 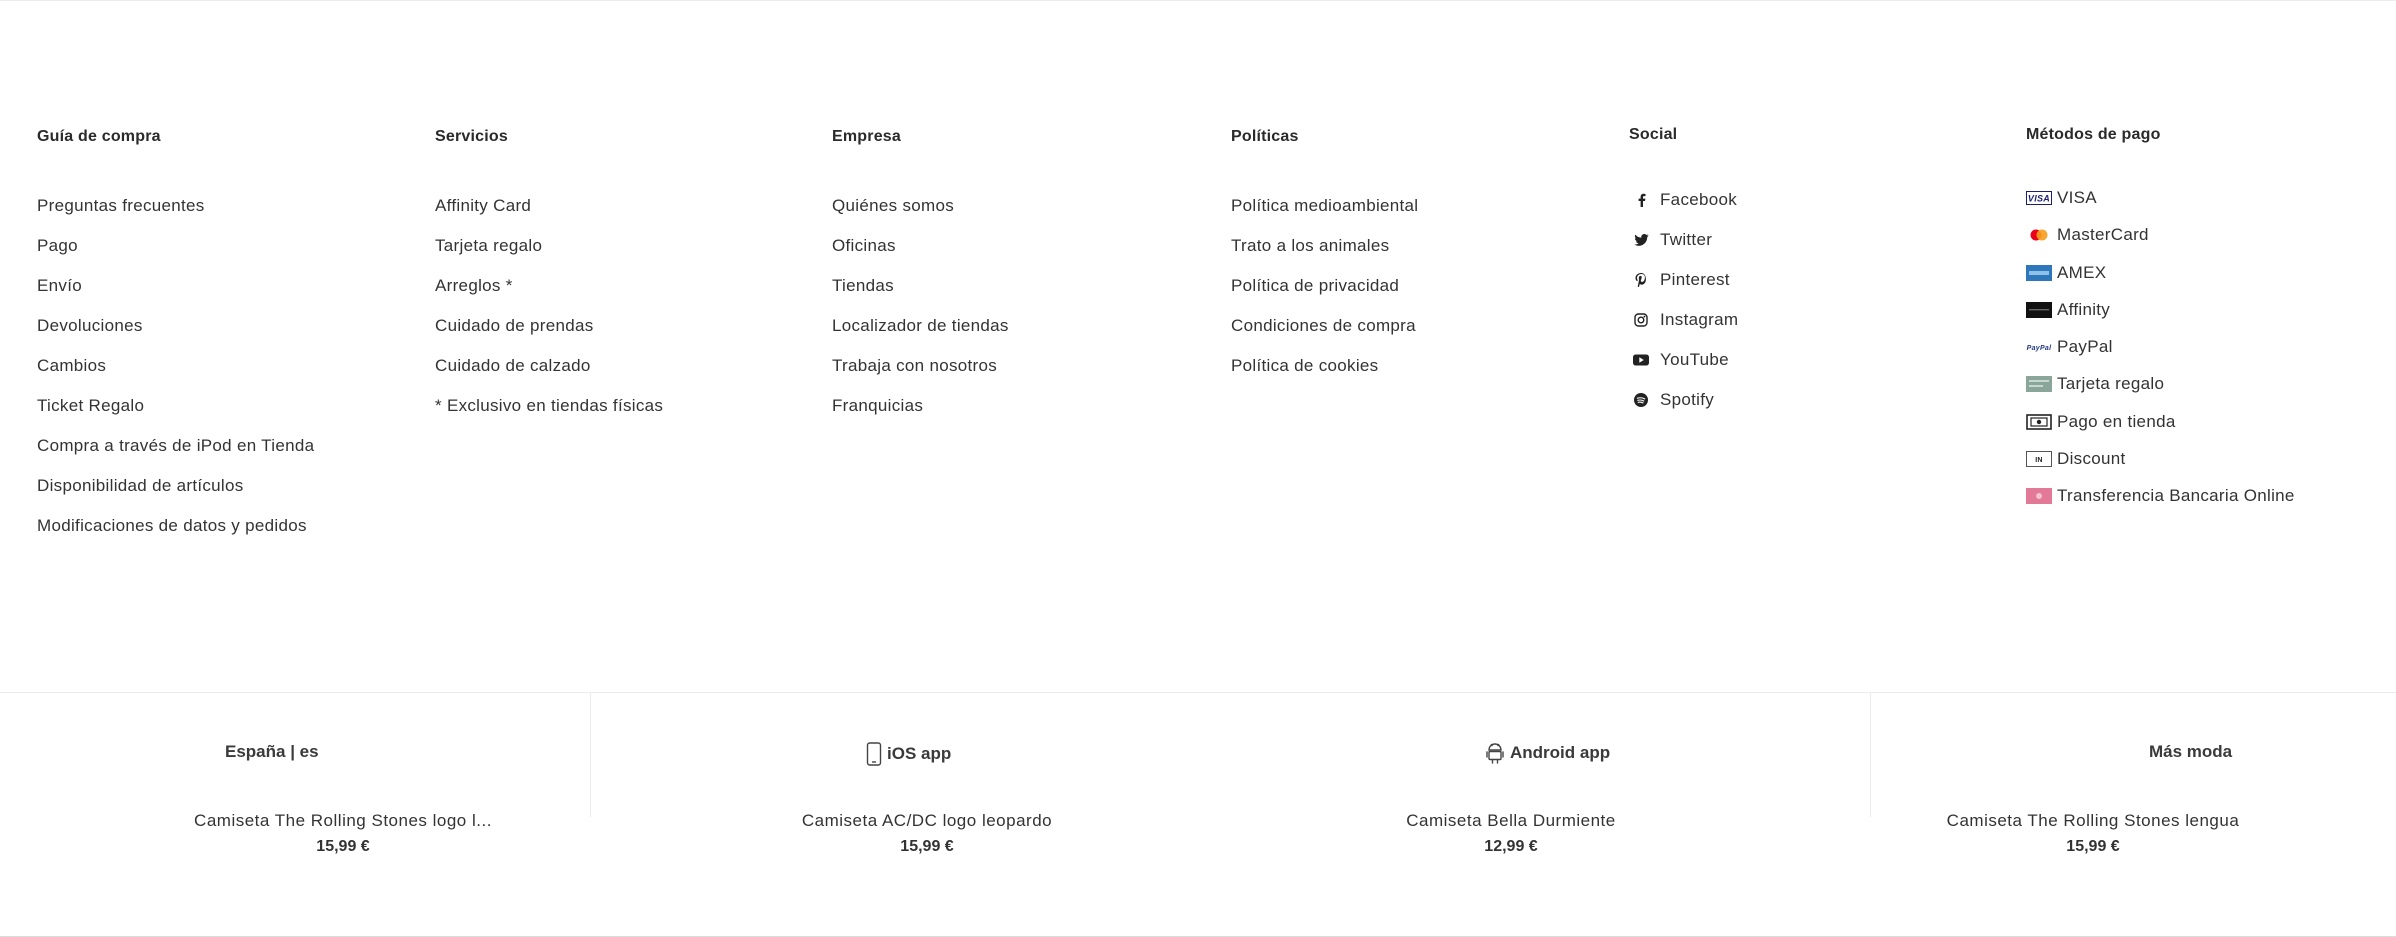 What do you see at coordinates (1641, 400) in the screenshot?
I see `spotify-icon` at bounding box center [1641, 400].